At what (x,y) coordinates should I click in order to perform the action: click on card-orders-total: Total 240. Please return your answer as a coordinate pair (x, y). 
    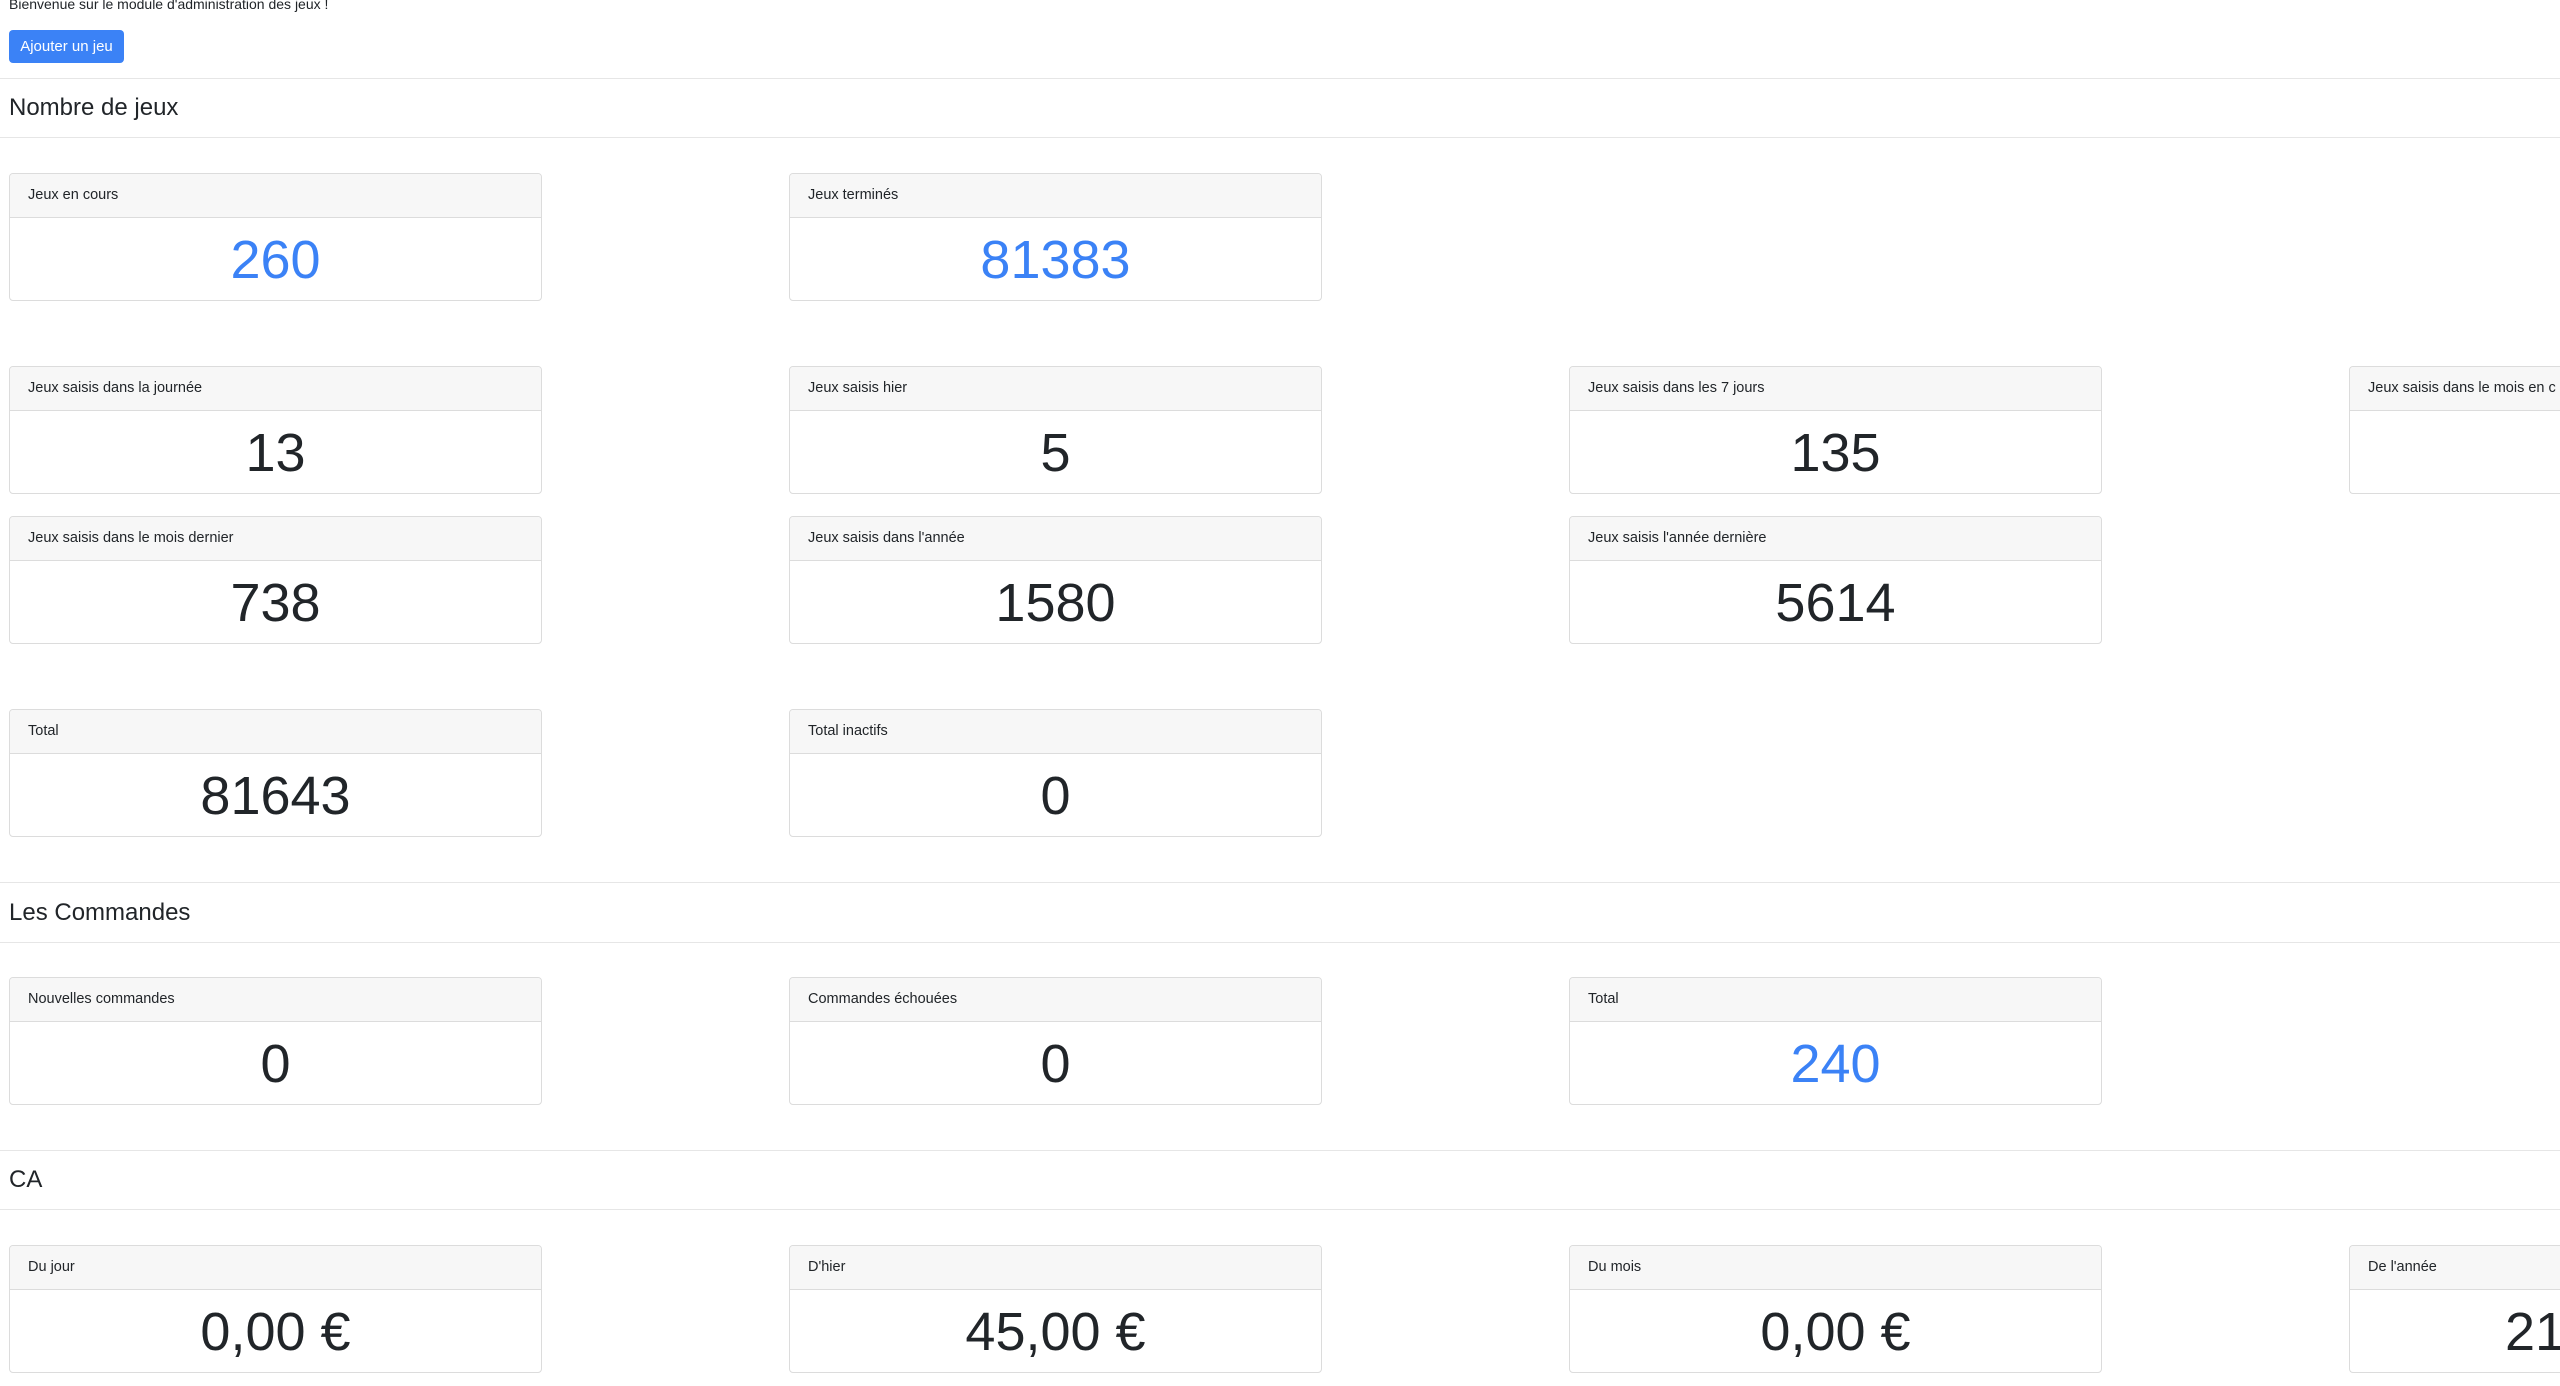
    Looking at the image, I should click on (1835, 1041).